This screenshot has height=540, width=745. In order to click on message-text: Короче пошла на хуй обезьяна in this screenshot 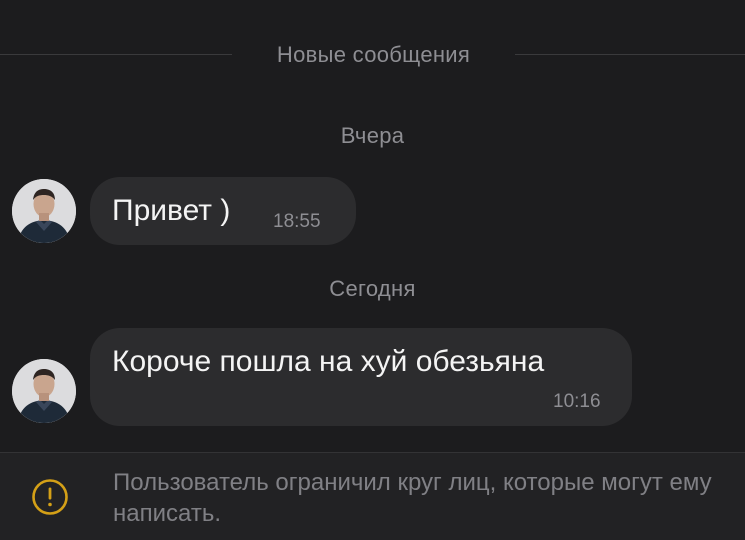, I will do `click(328, 361)`.